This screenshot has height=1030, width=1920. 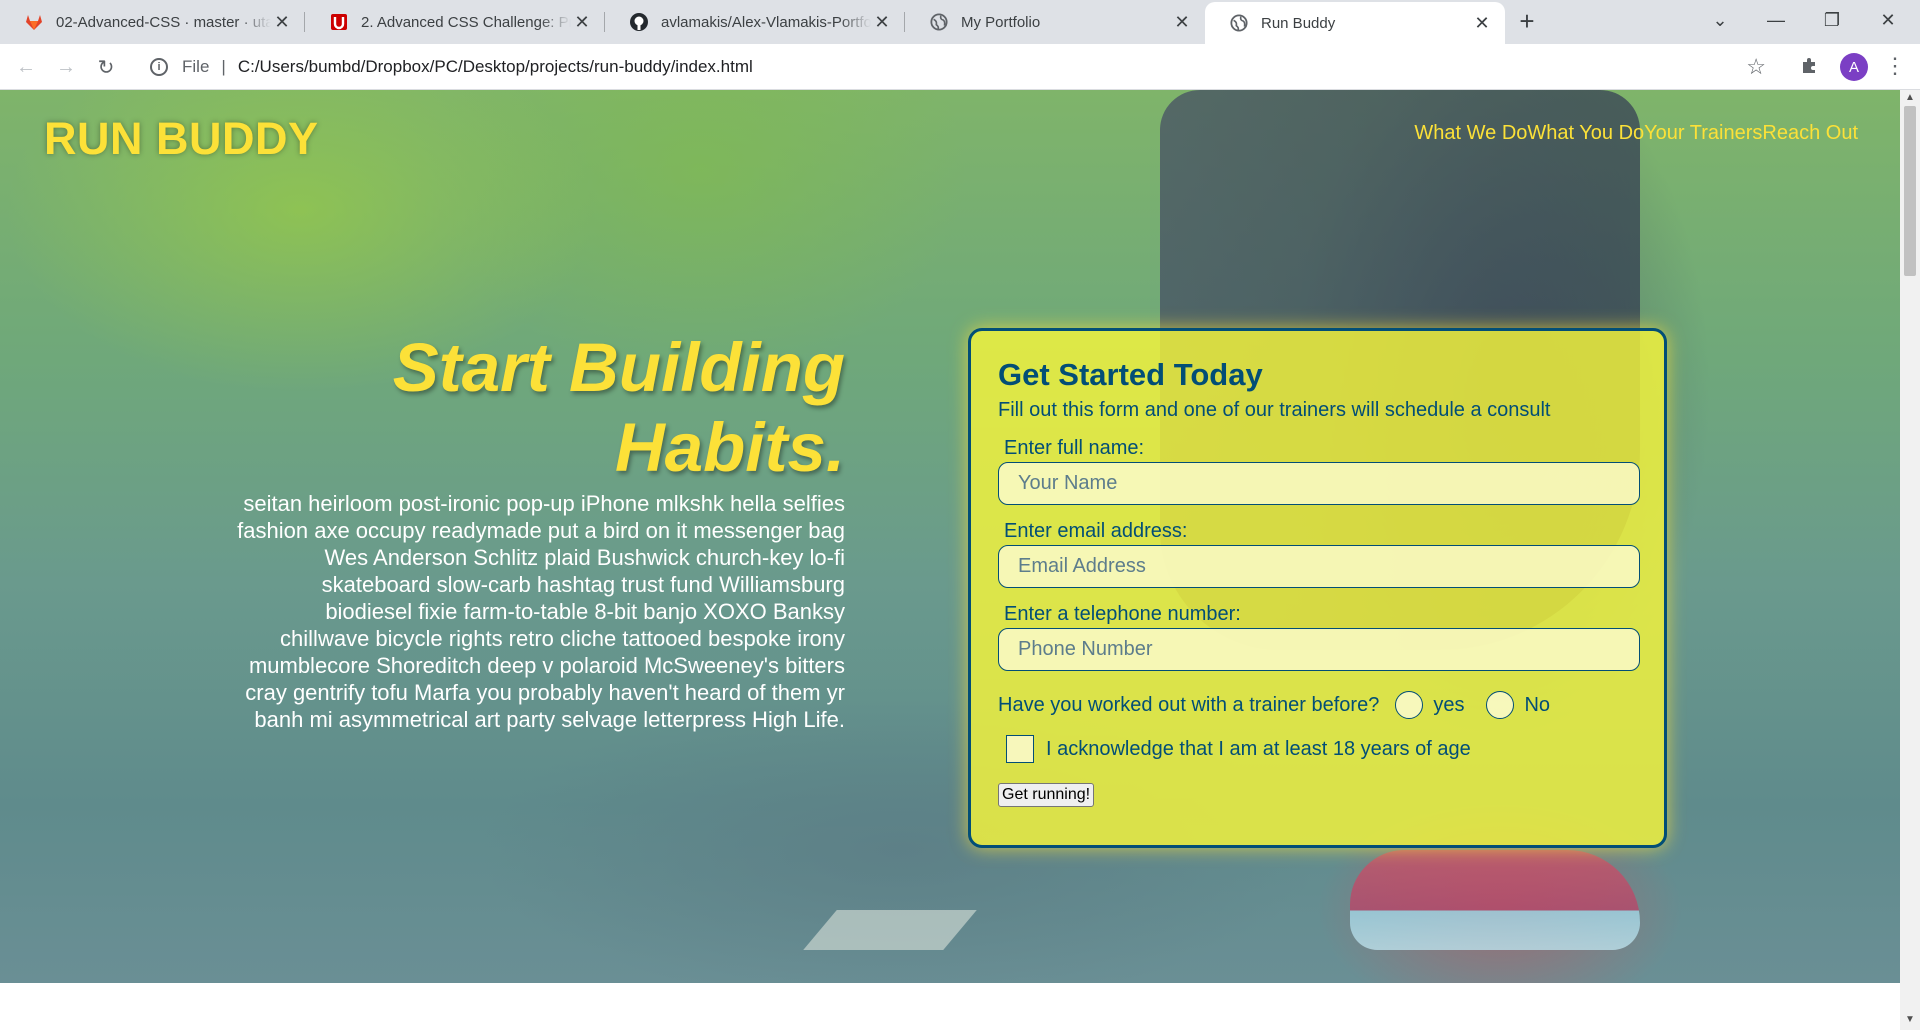 What do you see at coordinates (1910, 1019) in the screenshot?
I see `scroll-down-arrow-icon: ▼` at bounding box center [1910, 1019].